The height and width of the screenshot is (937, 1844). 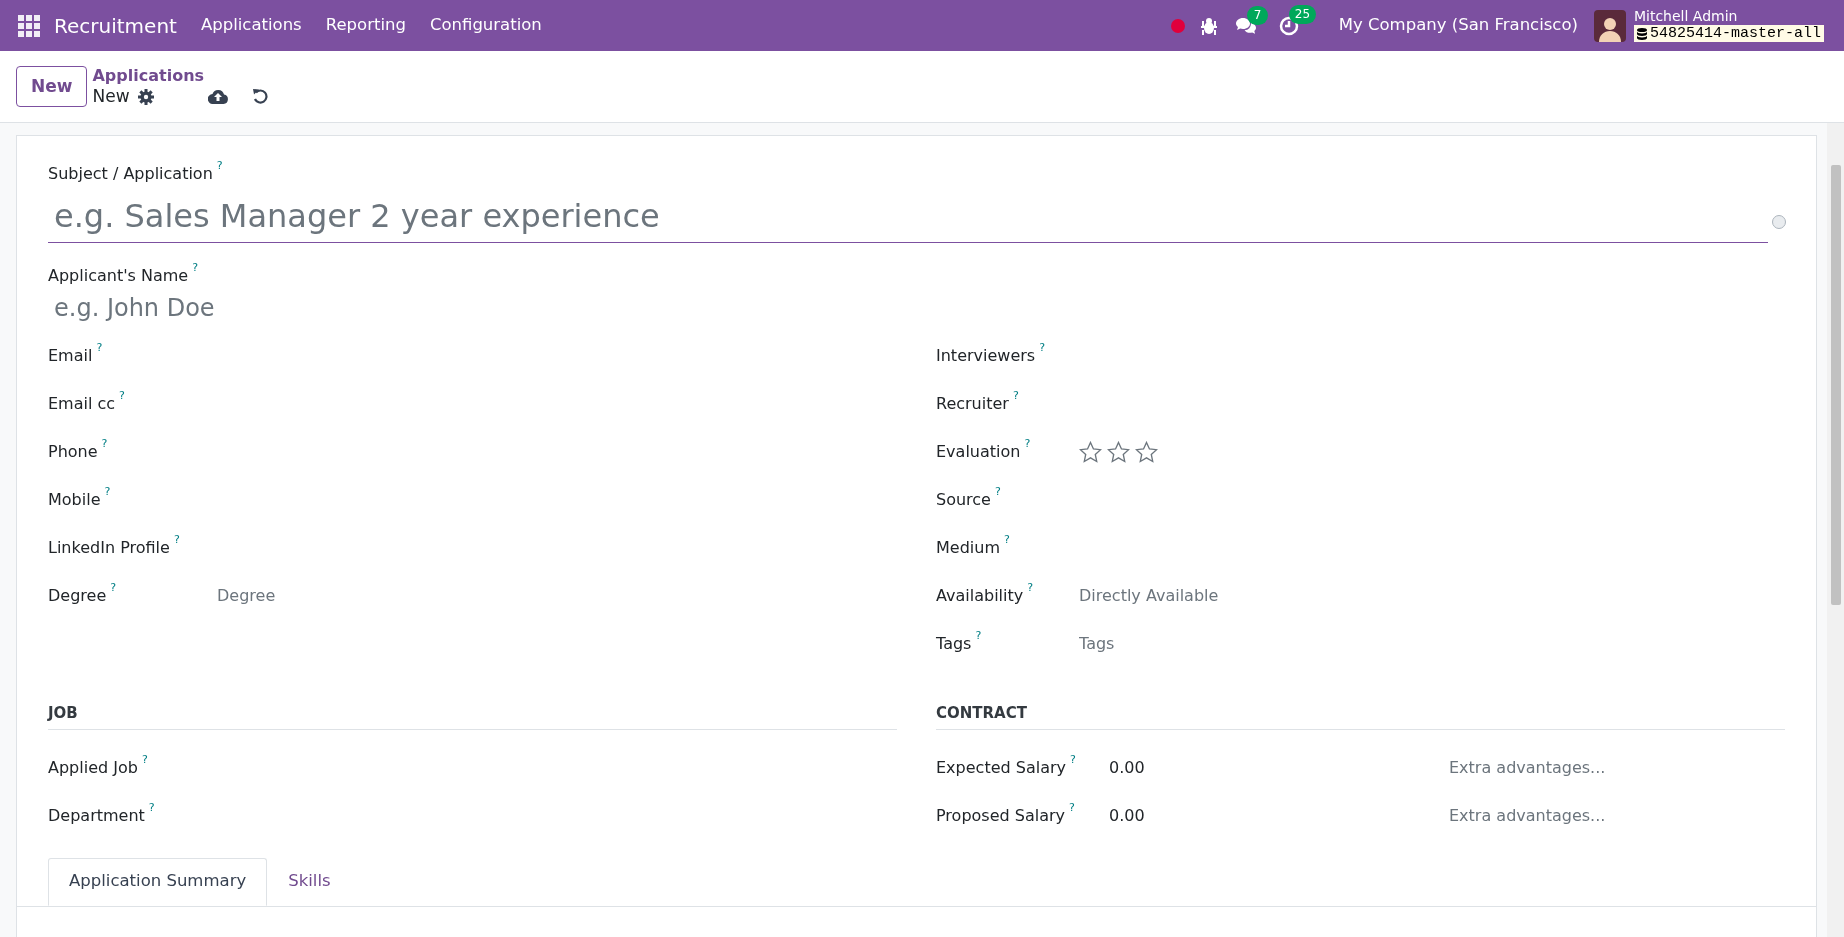 What do you see at coordinates (130, 174) in the screenshot?
I see `field-label: Subject / Application` at bounding box center [130, 174].